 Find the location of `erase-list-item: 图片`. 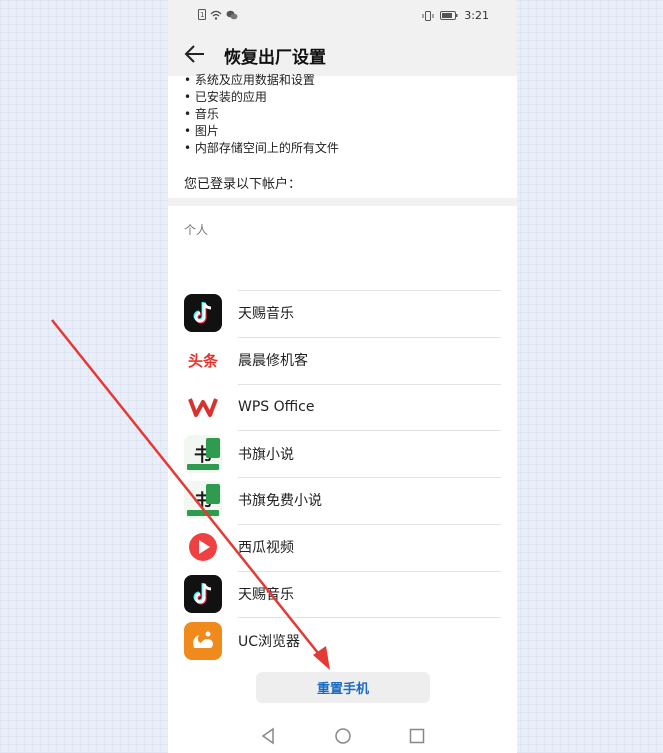

erase-list-item: 图片 is located at coordinates (342, 131).